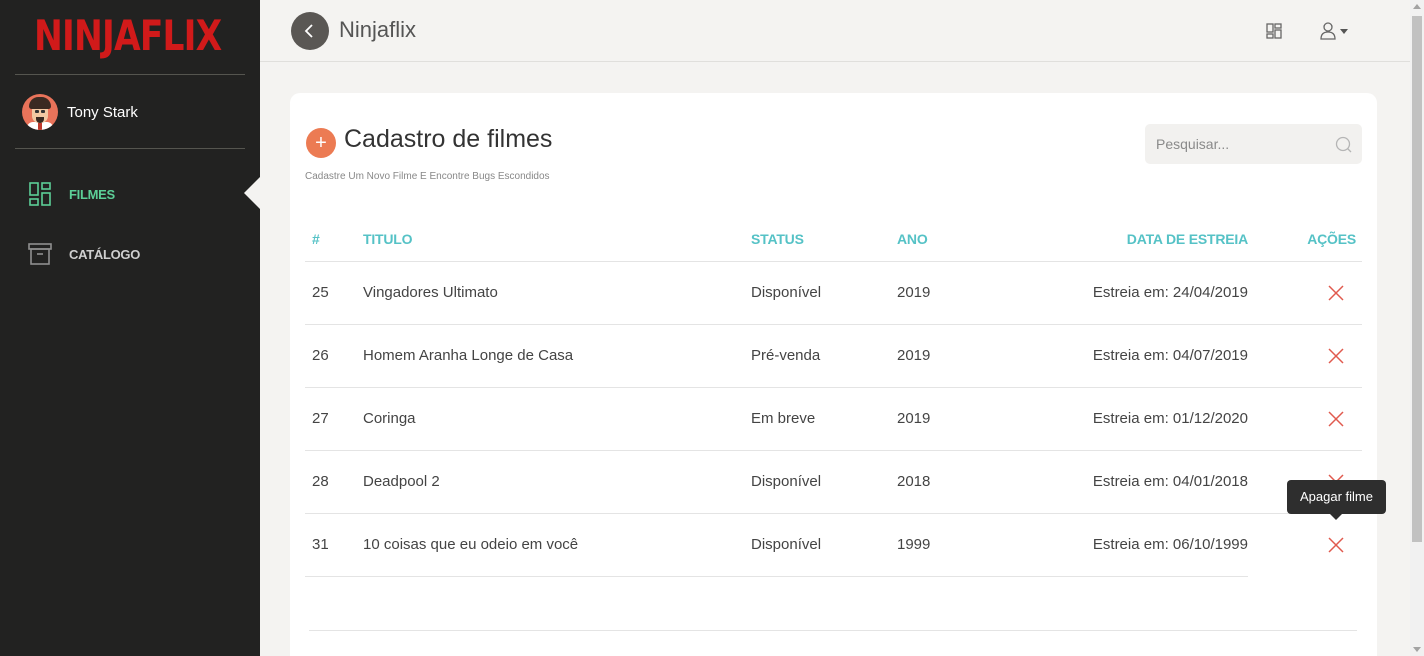 This screenshot has height=656, width=1424. Describe the element at coordinates (1122, 240) in the screenshot. I see `column-header-date: DATA DE ESTREIA` at that location.